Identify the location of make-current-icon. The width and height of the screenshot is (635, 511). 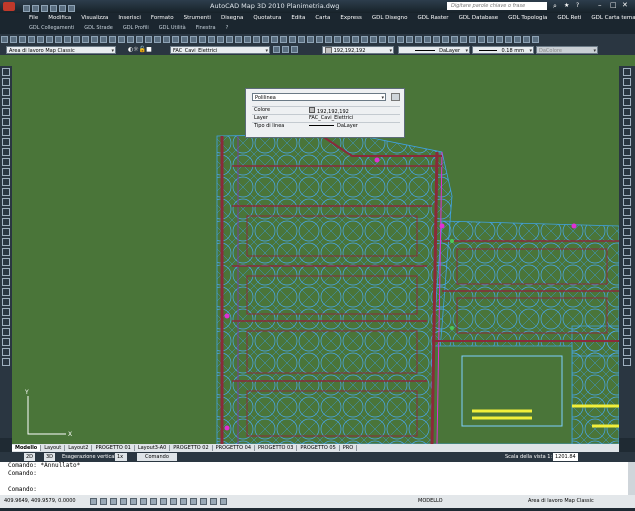
(276, 49).